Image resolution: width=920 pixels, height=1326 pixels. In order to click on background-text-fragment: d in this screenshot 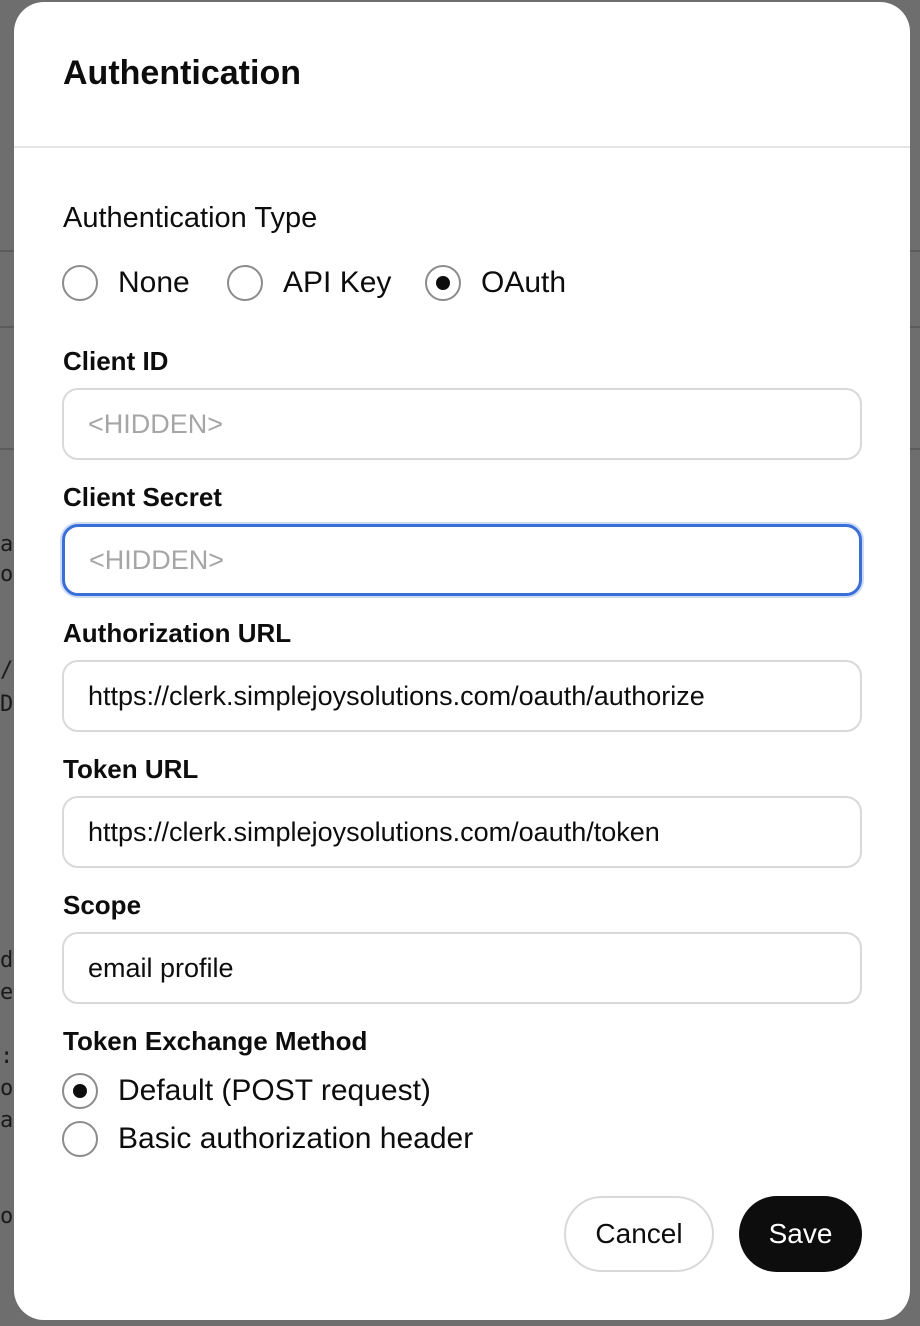, I will do `click(7, 960)`.